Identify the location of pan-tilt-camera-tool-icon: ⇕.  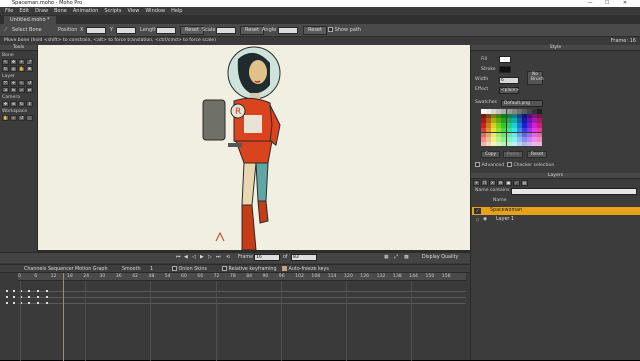
(29, 104).